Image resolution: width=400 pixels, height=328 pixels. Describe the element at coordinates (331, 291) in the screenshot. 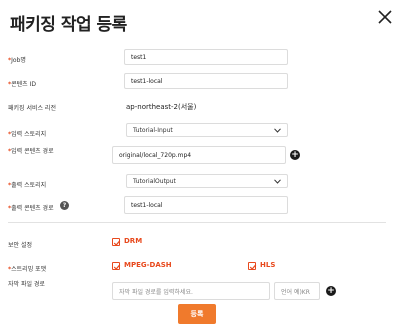

I see `add-subtitle-icon: +` at that location.